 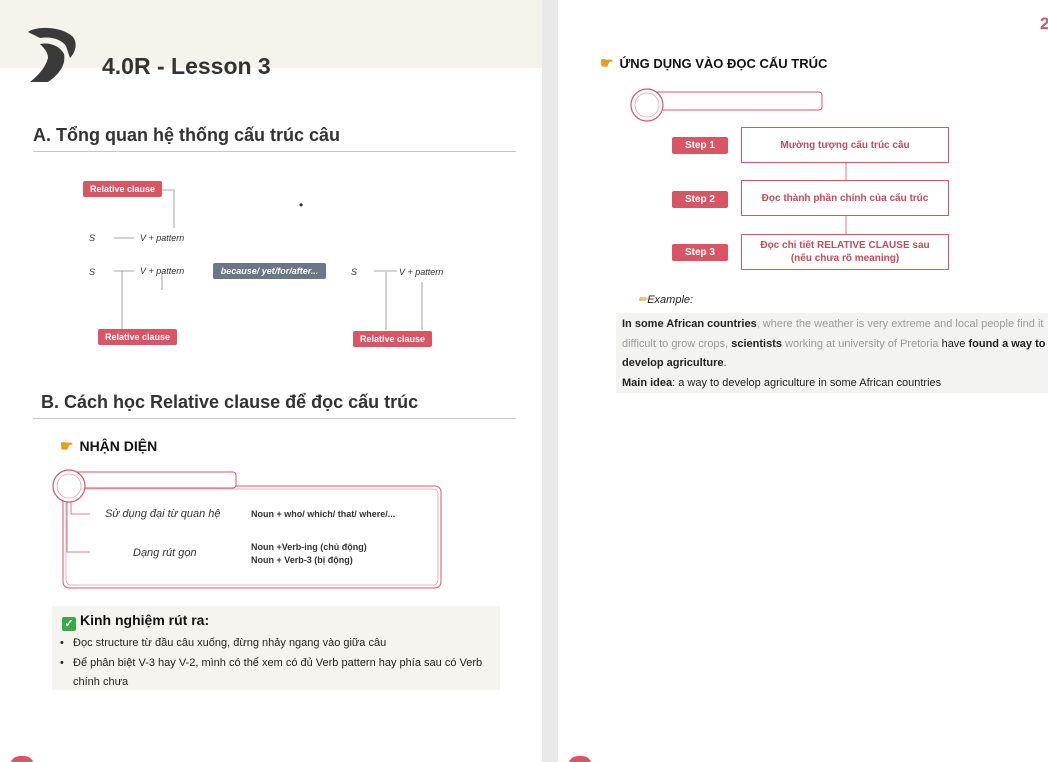 What do you see at coordinates (700, 145) in the screenshot?
I see `step-1-badge: Step 1` at bounding box center [700, 145].